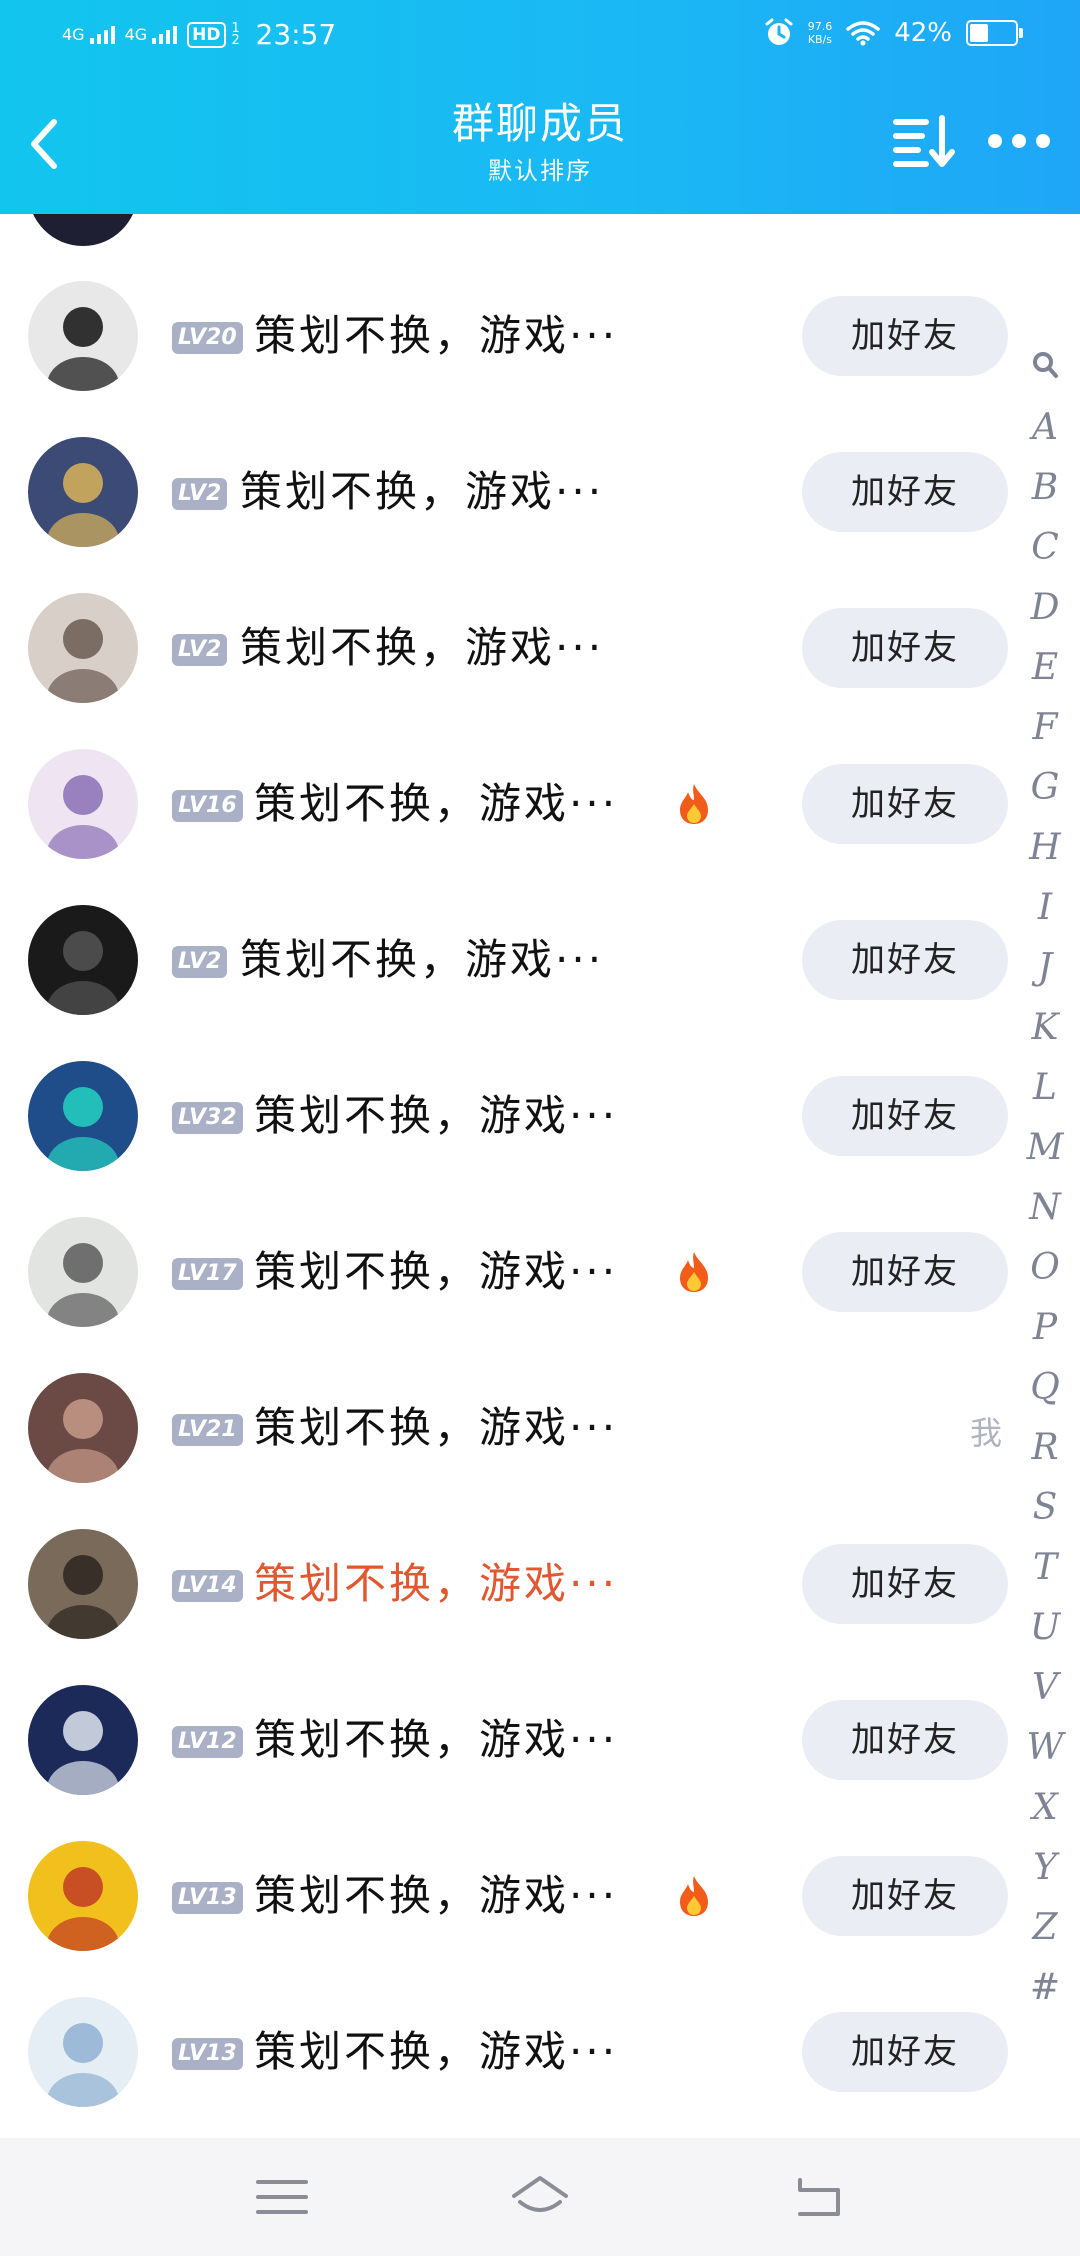 This screenshot has width=1080, height=2256. I want to click on level-badge: LV12, so click(207, 1742).